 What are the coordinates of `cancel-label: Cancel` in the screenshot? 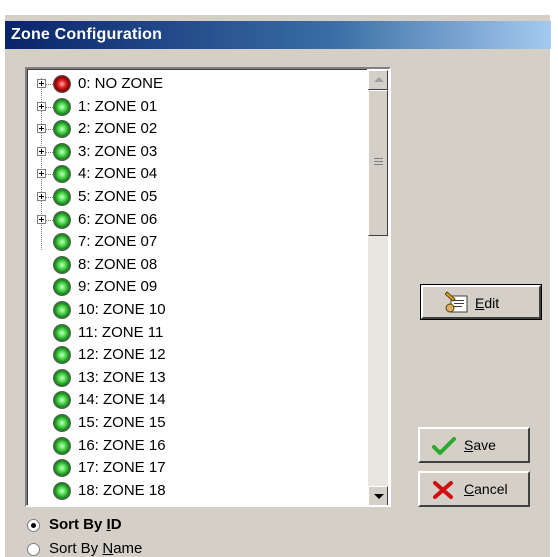 It's located at (486, 489).